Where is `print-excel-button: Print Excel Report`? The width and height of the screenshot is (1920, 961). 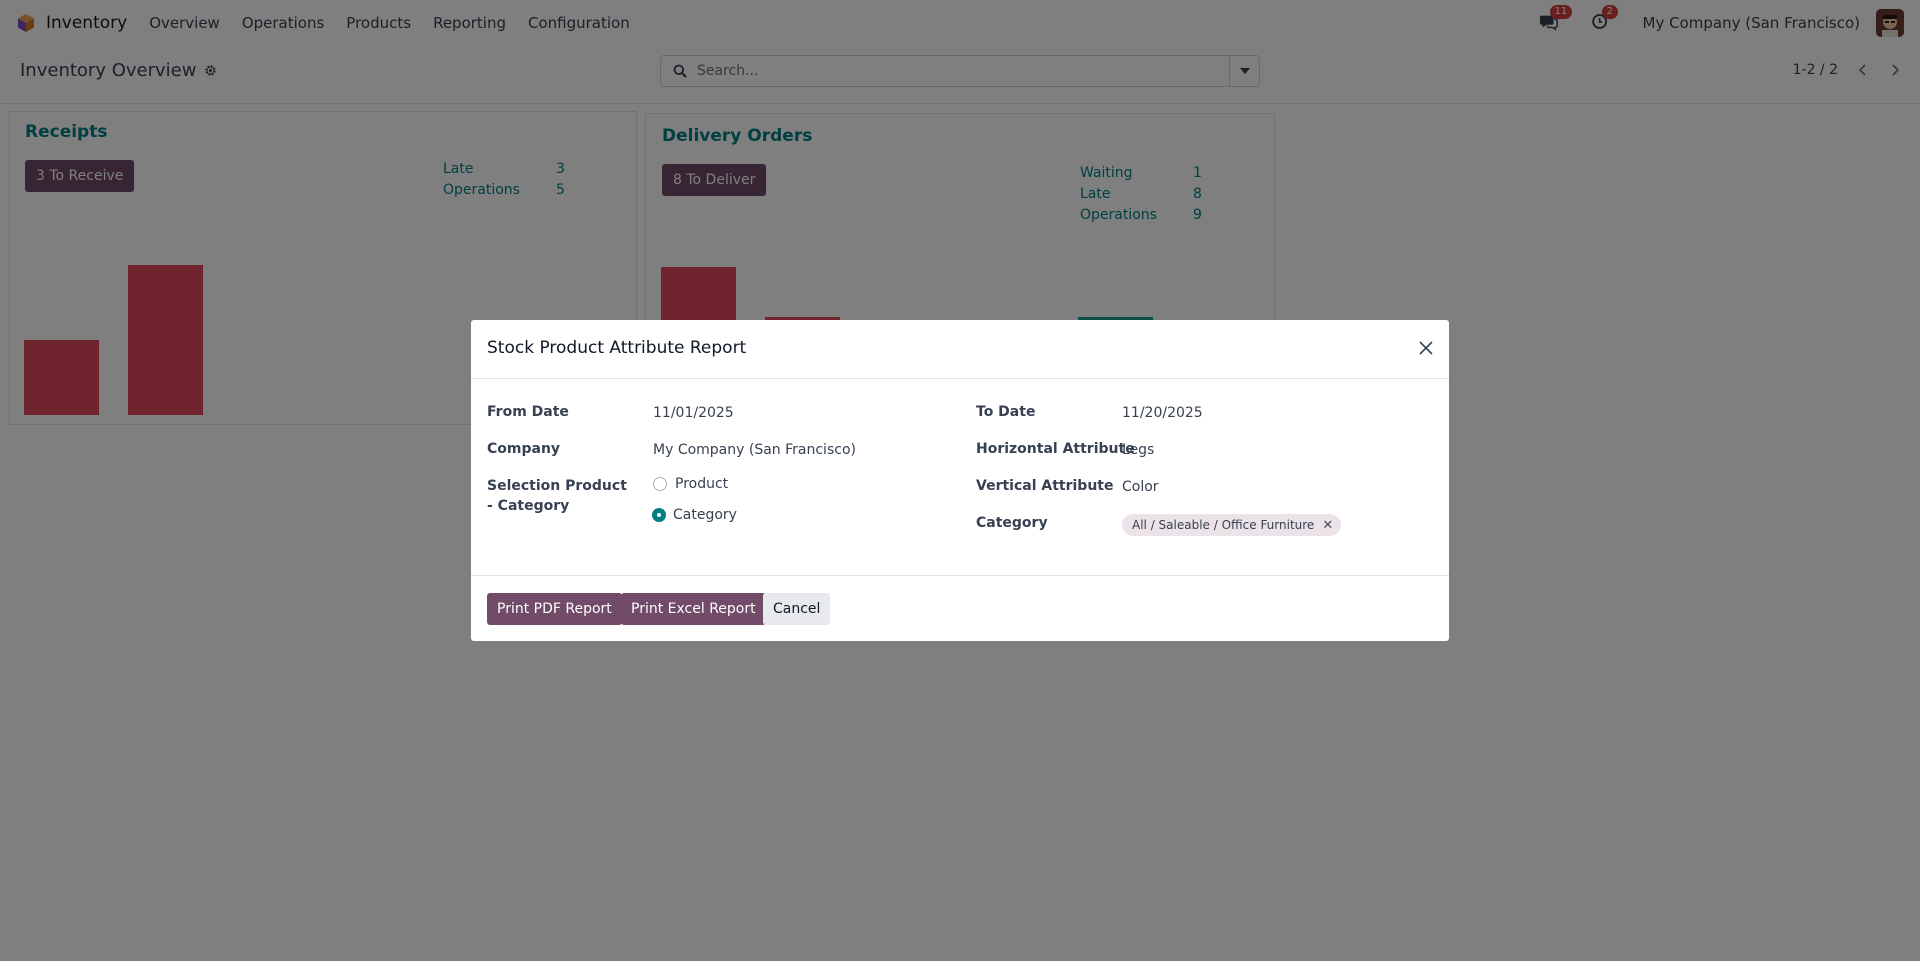 print-excel-button: Print Excel Report is located at coordinates (693, 609).